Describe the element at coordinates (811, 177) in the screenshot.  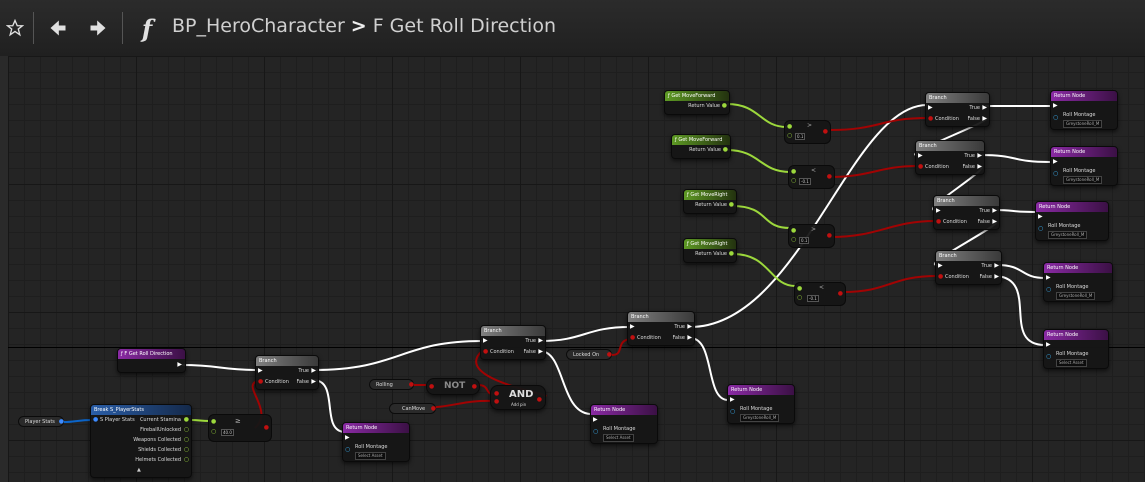
I see `compare-forward-less-node: ● ○ < -0.1 ●` at that location.